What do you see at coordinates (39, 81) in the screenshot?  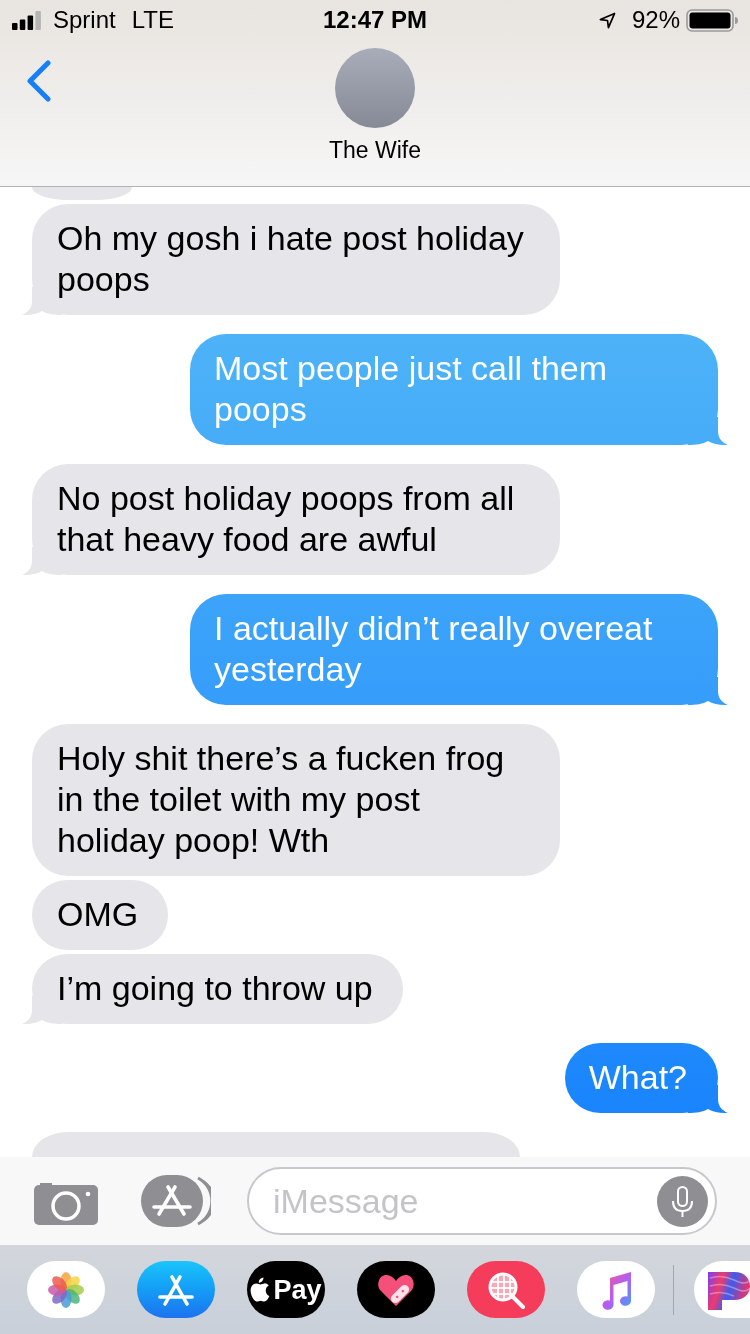 I see `back-chevron-icon` at bounding box center [39, 81].